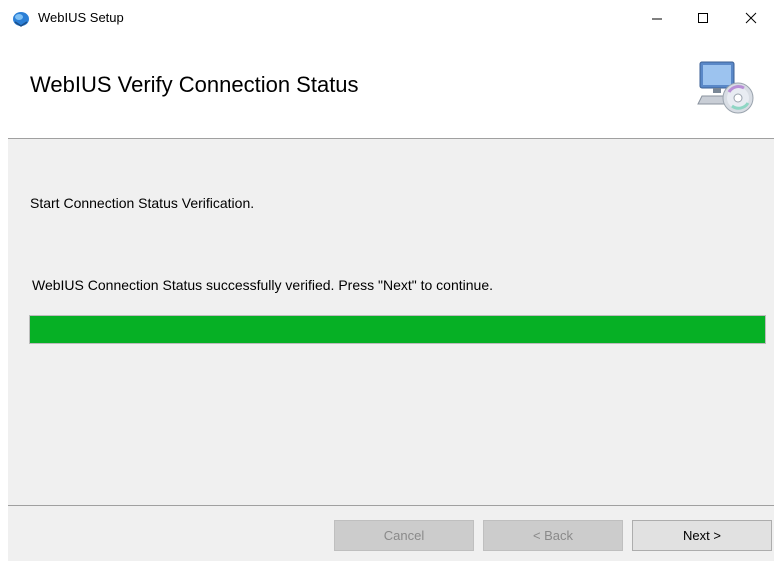  I want to click on title-bar: WebIUS Setup, so click(387, 18).